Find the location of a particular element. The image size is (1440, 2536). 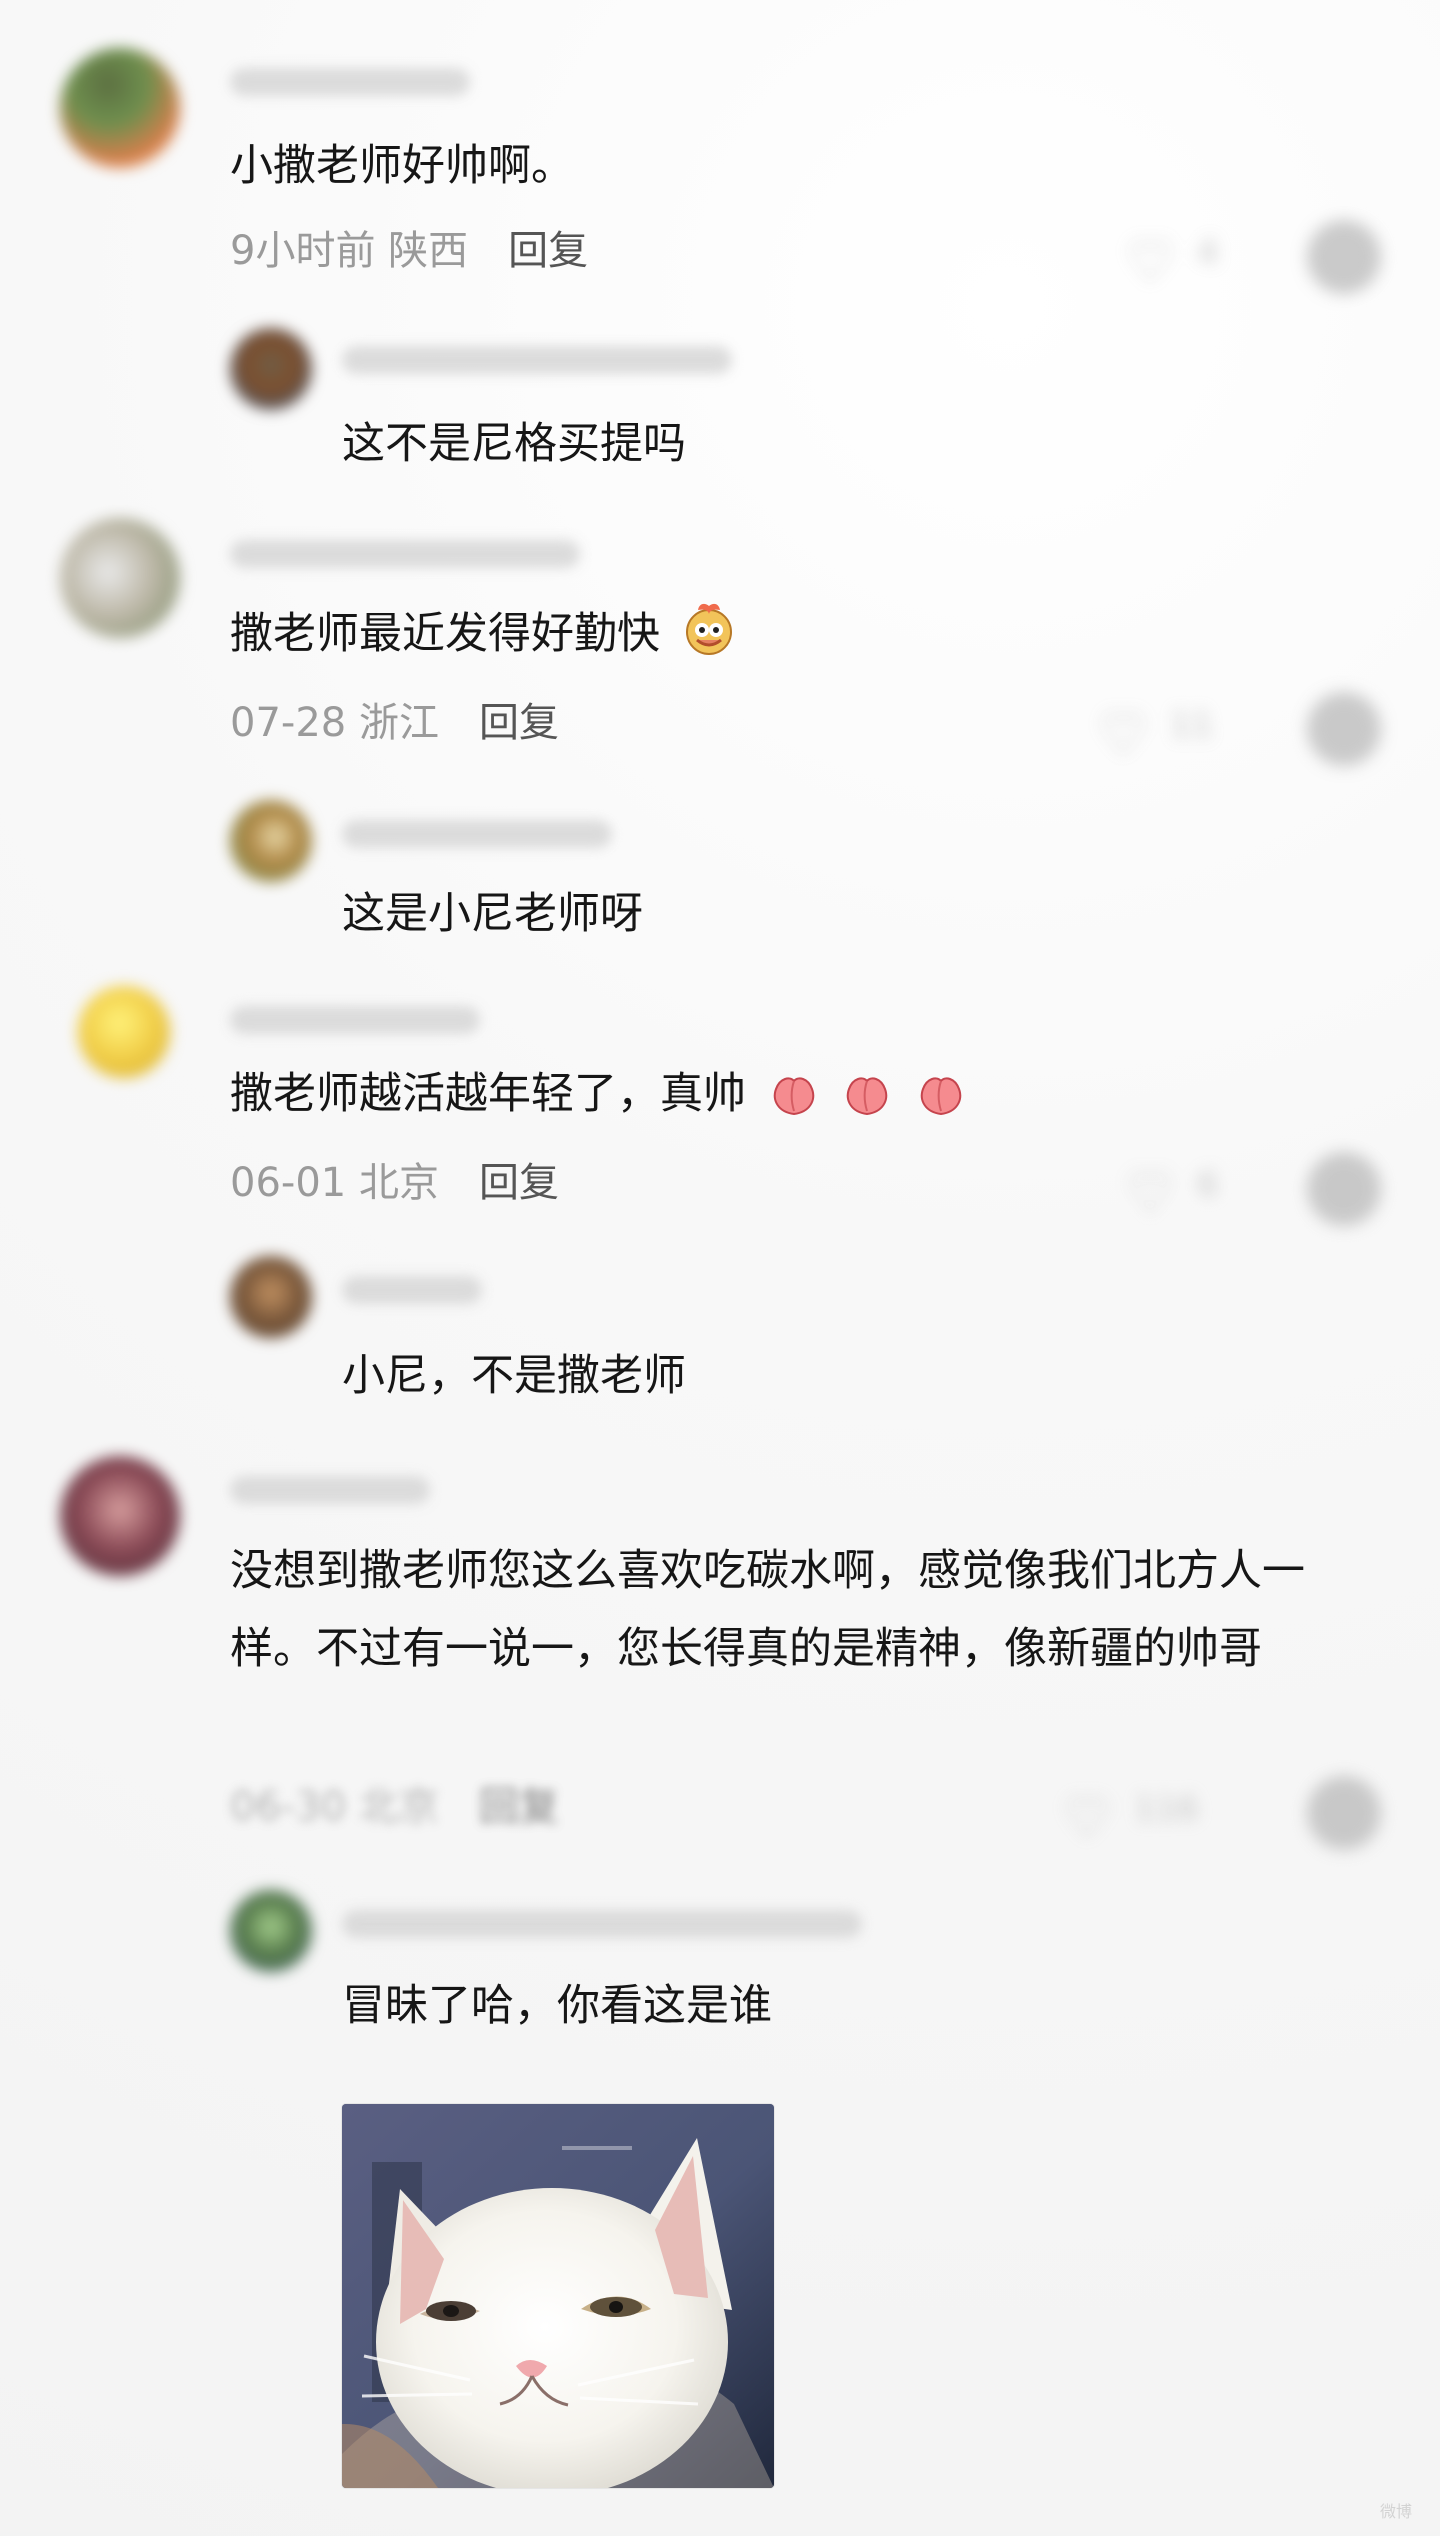

comment-text: 小撒老师好帅啊。 is located at coordinates (402, 166).